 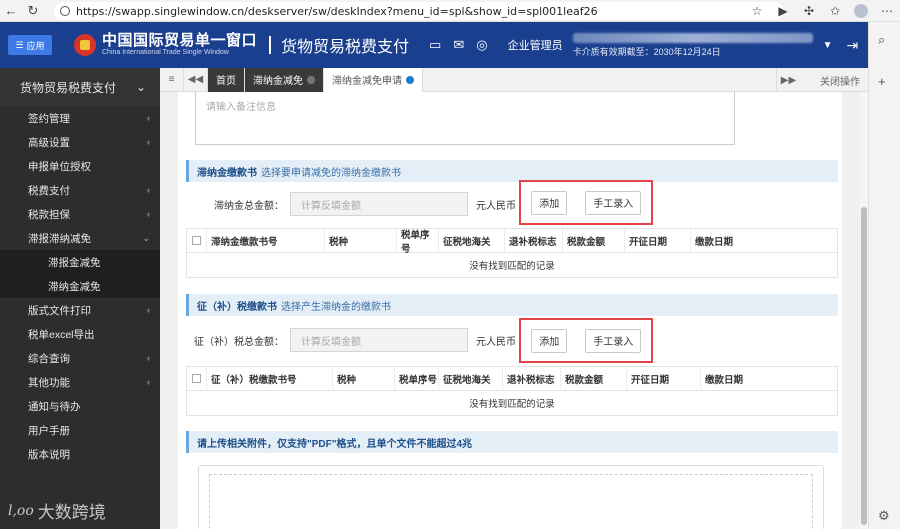 I want to click on sidebar-subitem: 滞报金减免, so click(x=80, y=262).